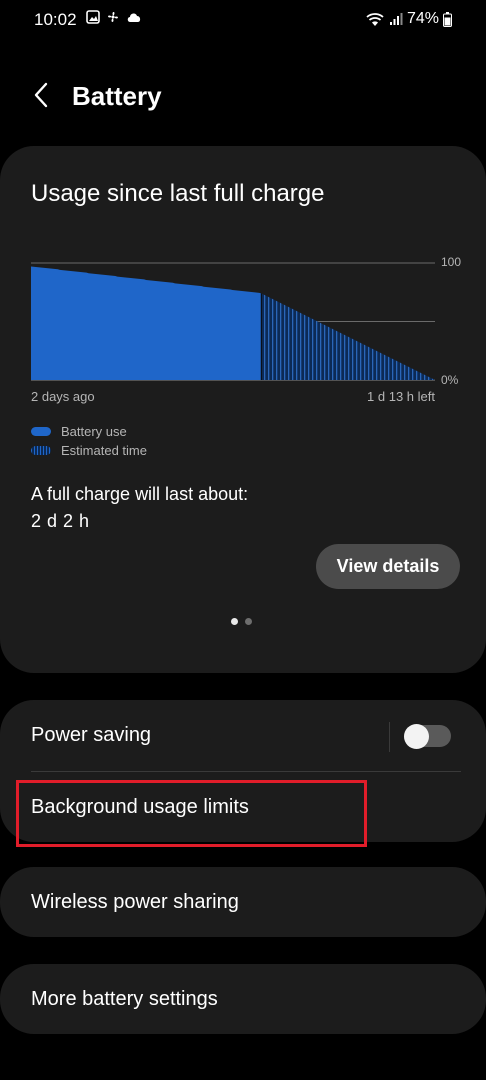 This screenshot has width=486, height=1080. What do you see at coordinates (41, 450) in the screenshot?
I see `legend-swatch-striped` at bounding box center [41, 450].